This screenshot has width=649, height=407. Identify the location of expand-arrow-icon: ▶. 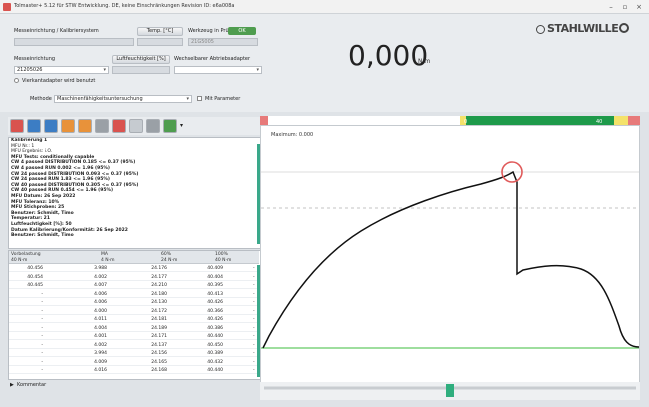
(12, 385).